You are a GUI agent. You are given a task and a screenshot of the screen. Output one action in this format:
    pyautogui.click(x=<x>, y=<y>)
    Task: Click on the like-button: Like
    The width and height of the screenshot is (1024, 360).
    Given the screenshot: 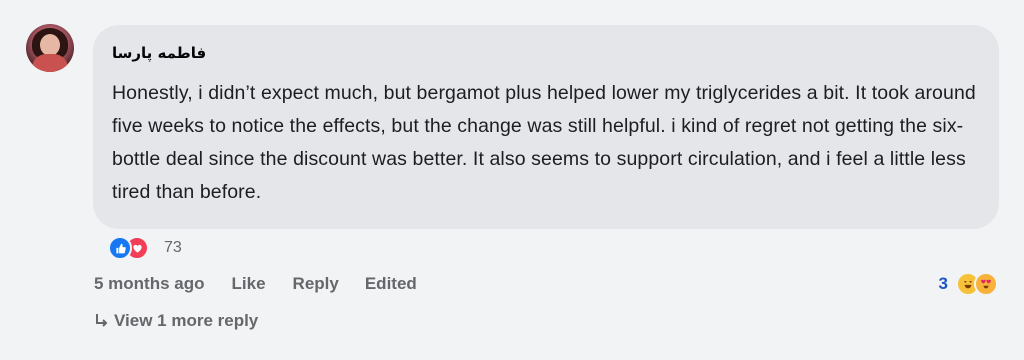 What is the action you would take?
    pyautogui.click(x=249, y=284)
    